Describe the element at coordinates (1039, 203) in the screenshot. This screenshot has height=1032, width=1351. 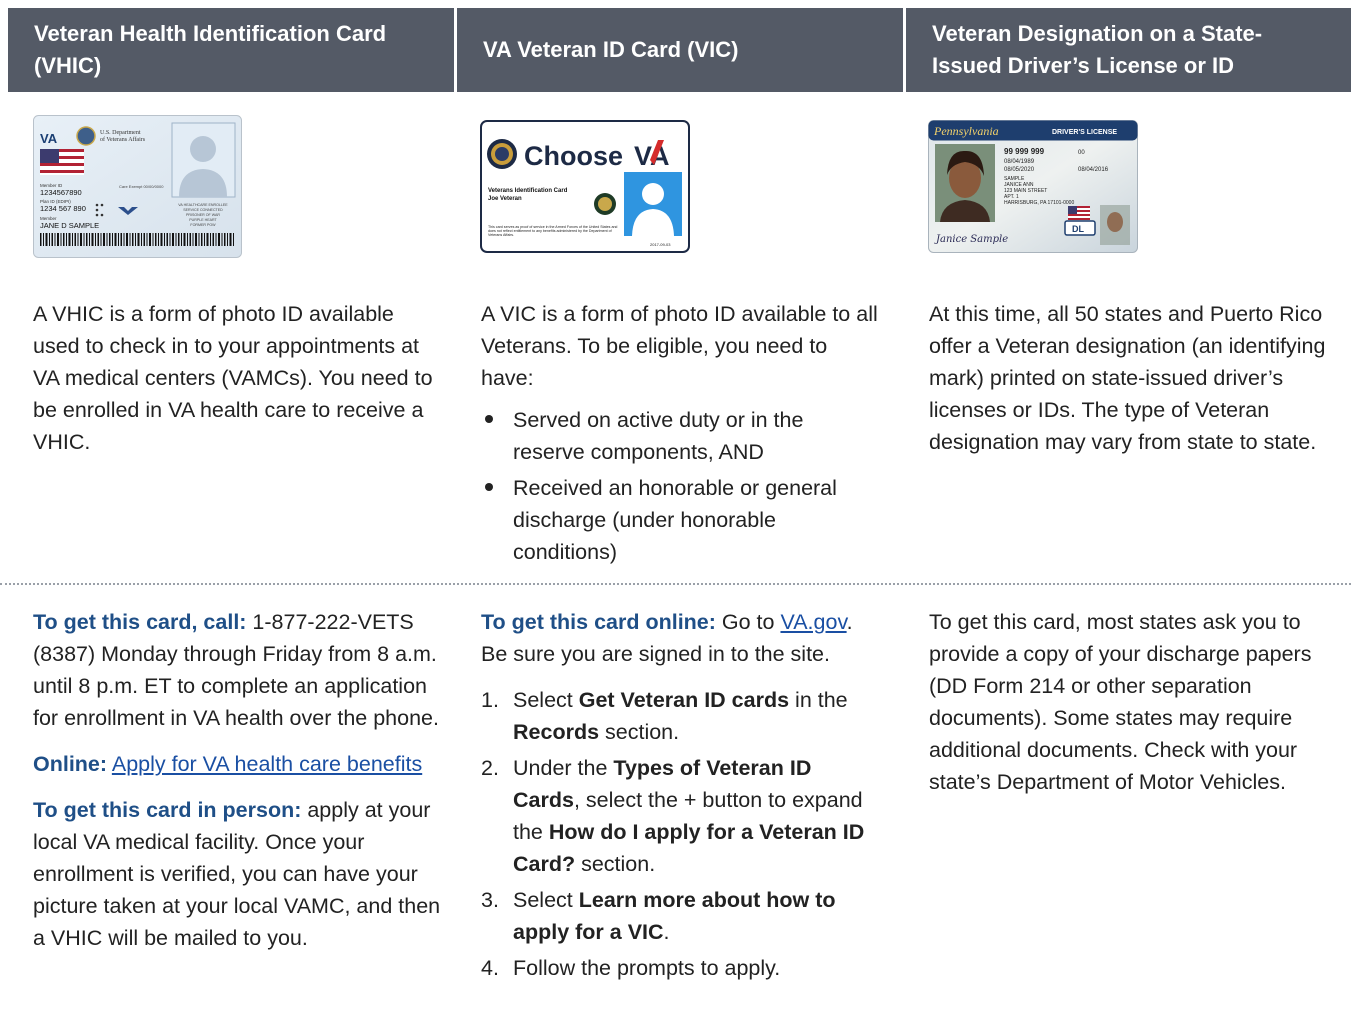
I see `dl-addr-3: HARRISBURG, PA 17101-0000` at that location.